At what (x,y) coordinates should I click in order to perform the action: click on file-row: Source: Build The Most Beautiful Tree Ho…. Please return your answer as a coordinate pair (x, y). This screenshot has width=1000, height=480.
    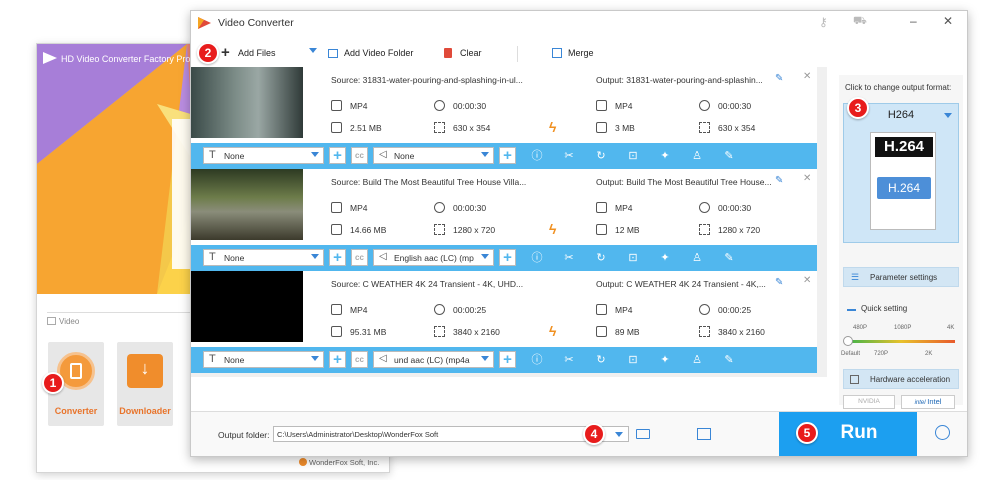
    Looking at the image, I should click on (504, 220).